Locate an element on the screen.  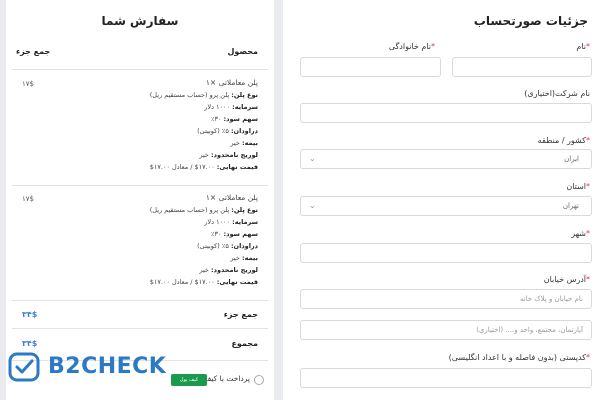
postcode-field is located at coordinates (446, 378).